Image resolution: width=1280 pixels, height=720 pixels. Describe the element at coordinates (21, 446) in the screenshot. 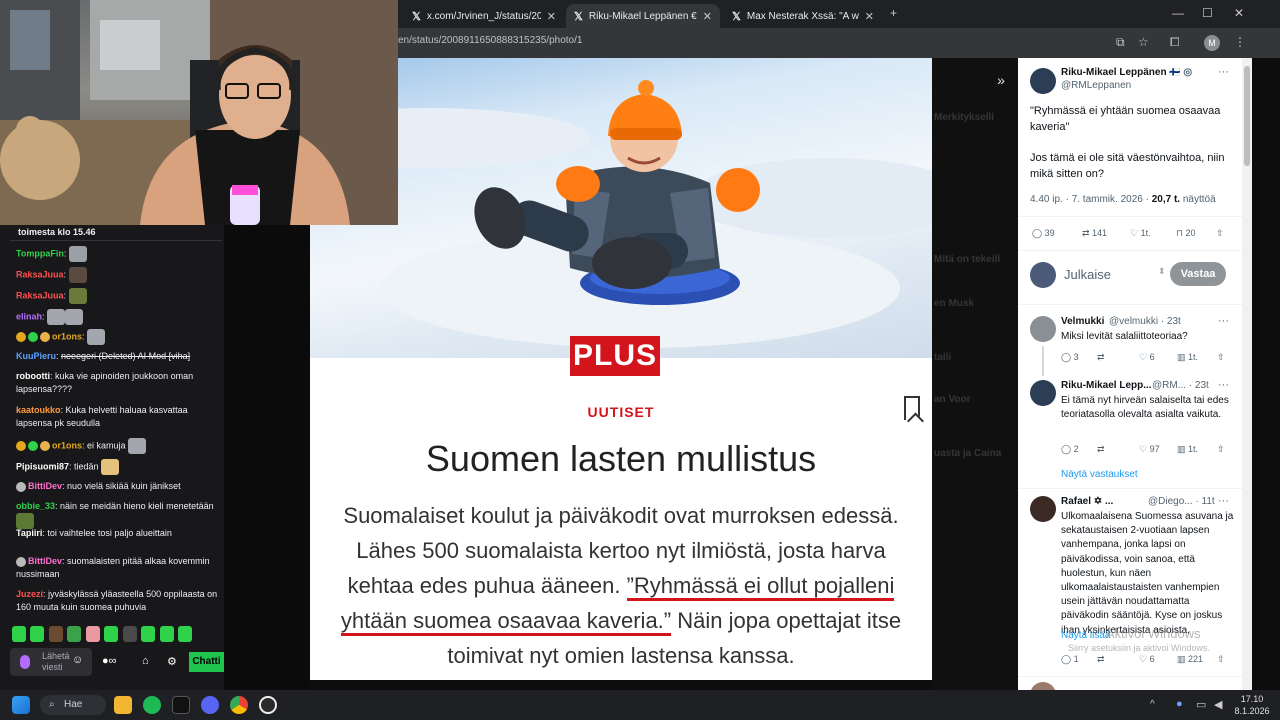

I see `sub-badge-icon` at that location.